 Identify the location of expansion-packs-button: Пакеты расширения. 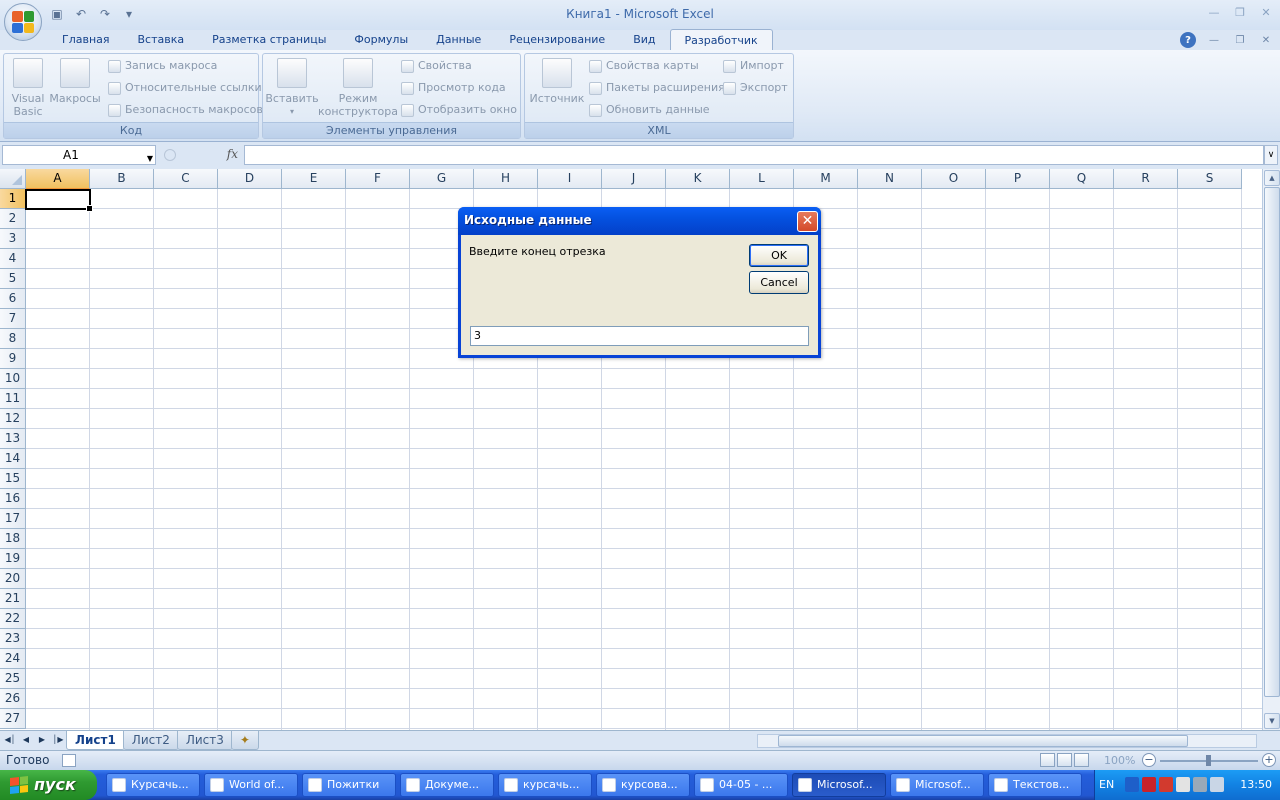
(657, 88).